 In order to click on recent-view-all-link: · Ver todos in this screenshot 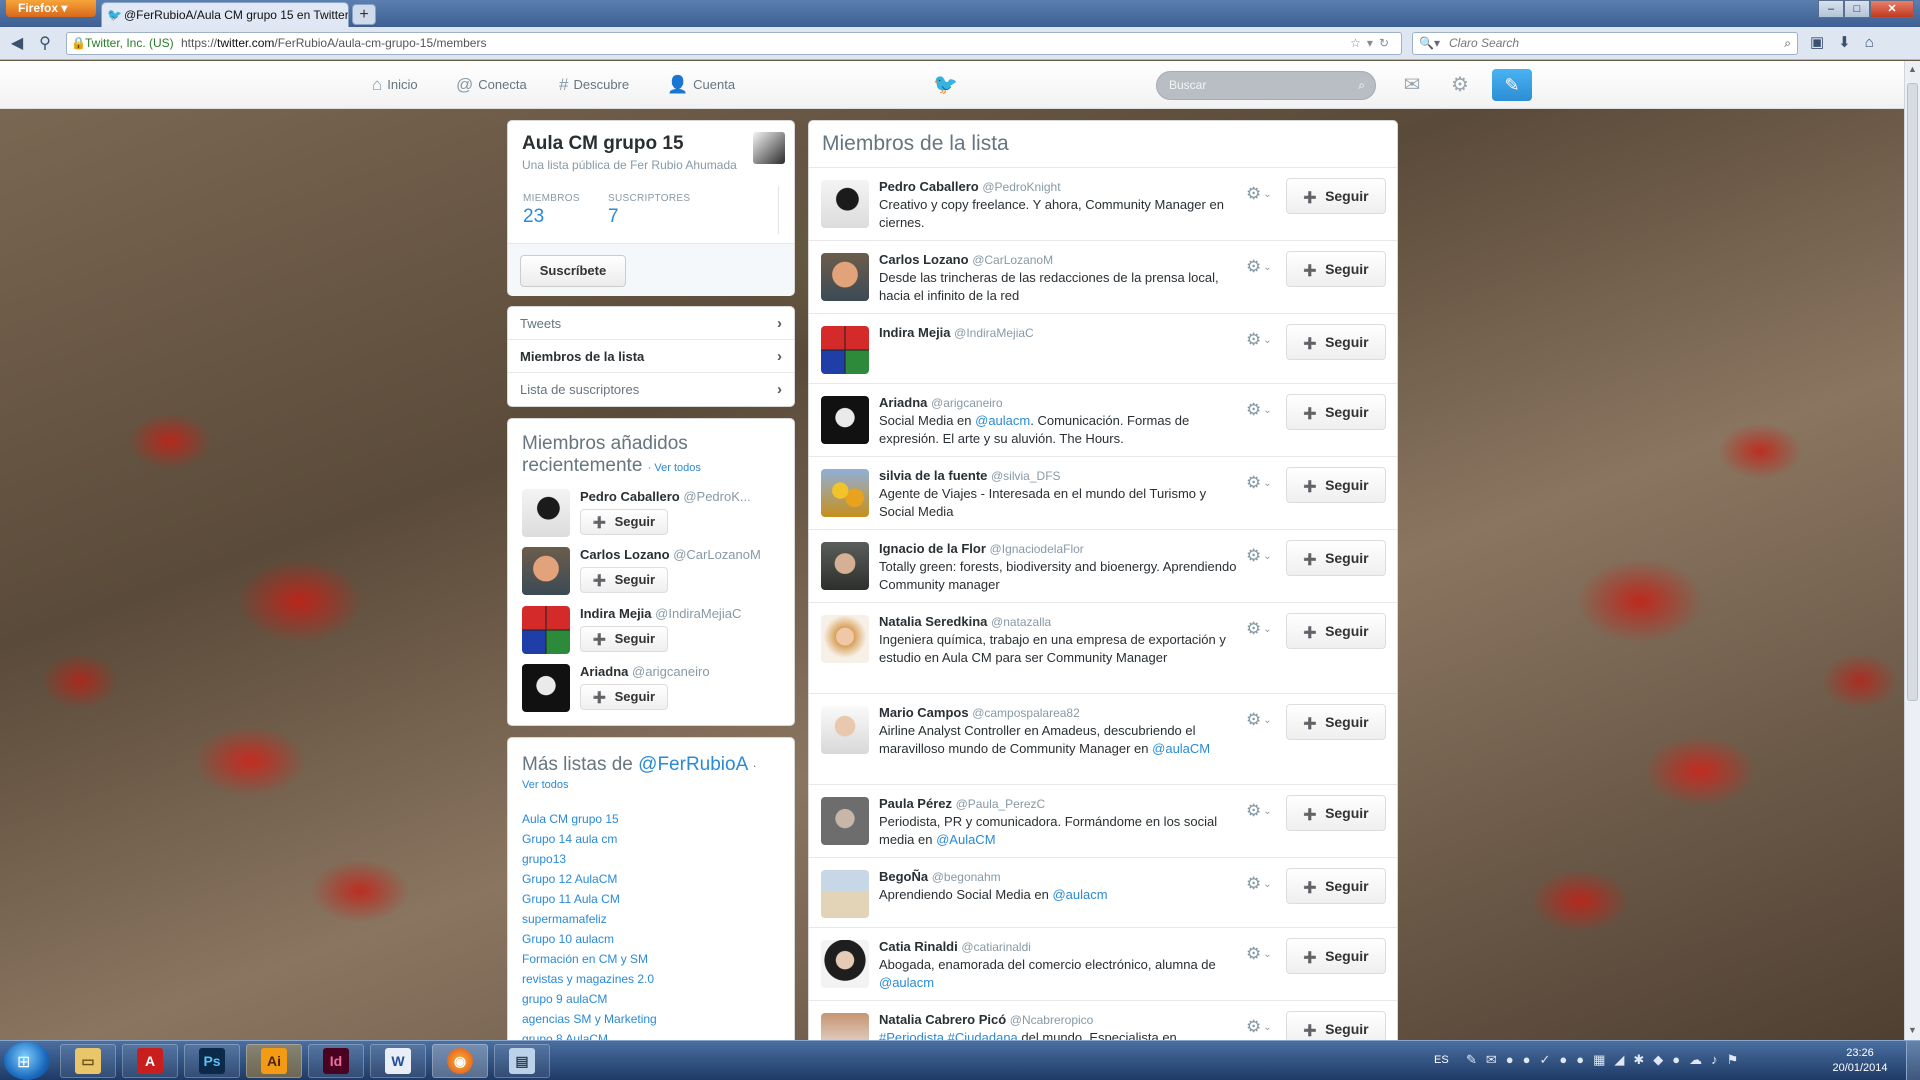, I will do `click(674, 468)`.